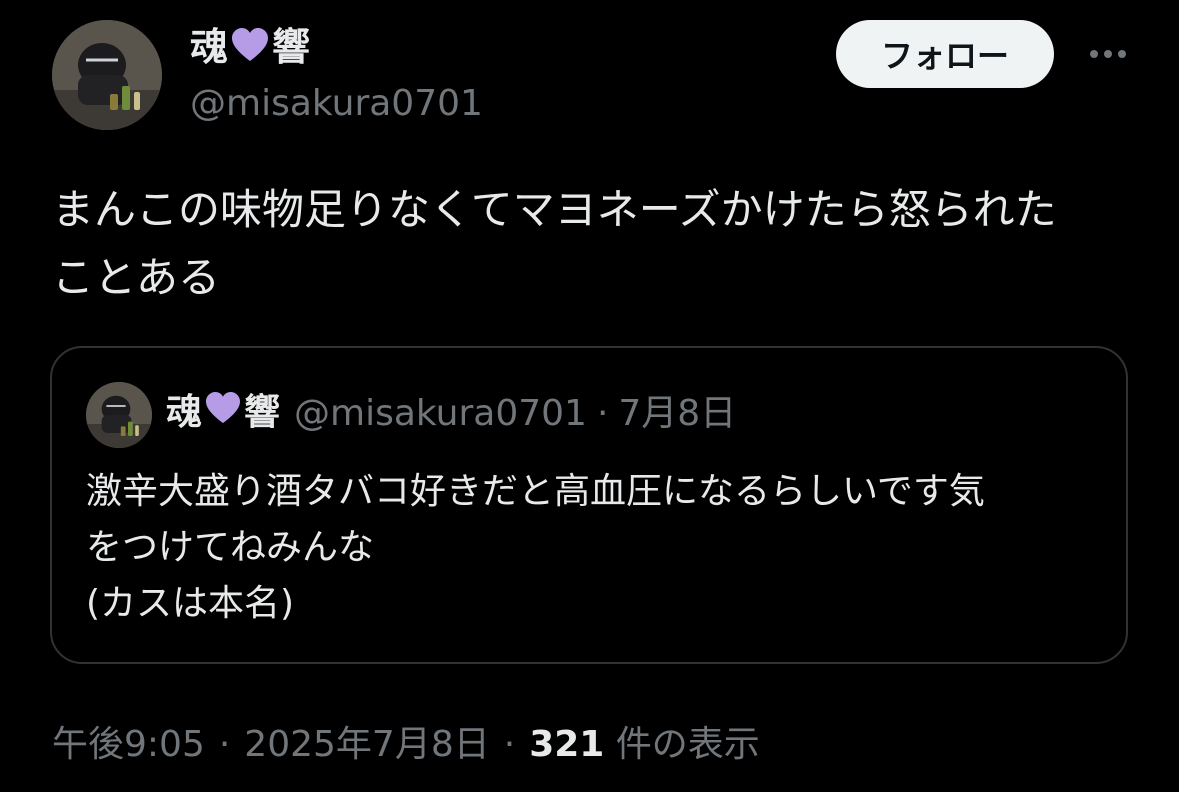 This screenshot has width=1179, height=792. What do you see at coordinates (128, 744) in the screenshot?
I see `tweet-time: 午後9:05` at bounding box center [128, 744].